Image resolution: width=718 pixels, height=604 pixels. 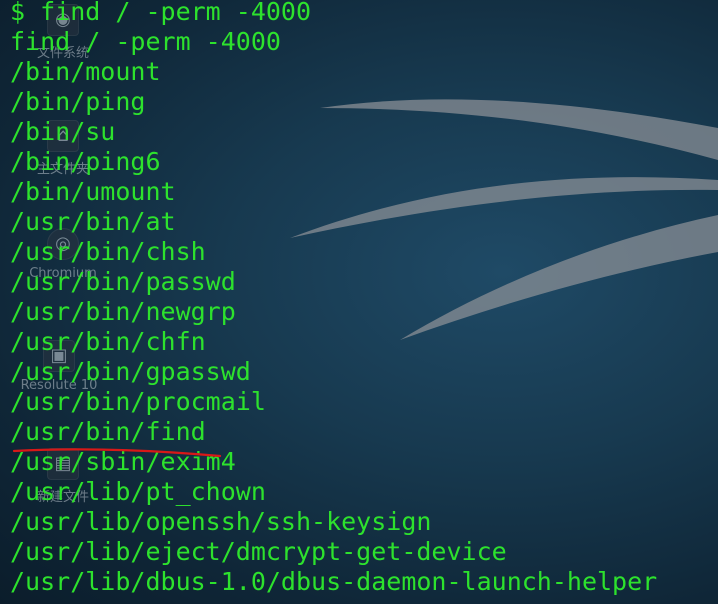 I want to click on output-line: /usr/bin/chfn, so click(x=108, y=341).